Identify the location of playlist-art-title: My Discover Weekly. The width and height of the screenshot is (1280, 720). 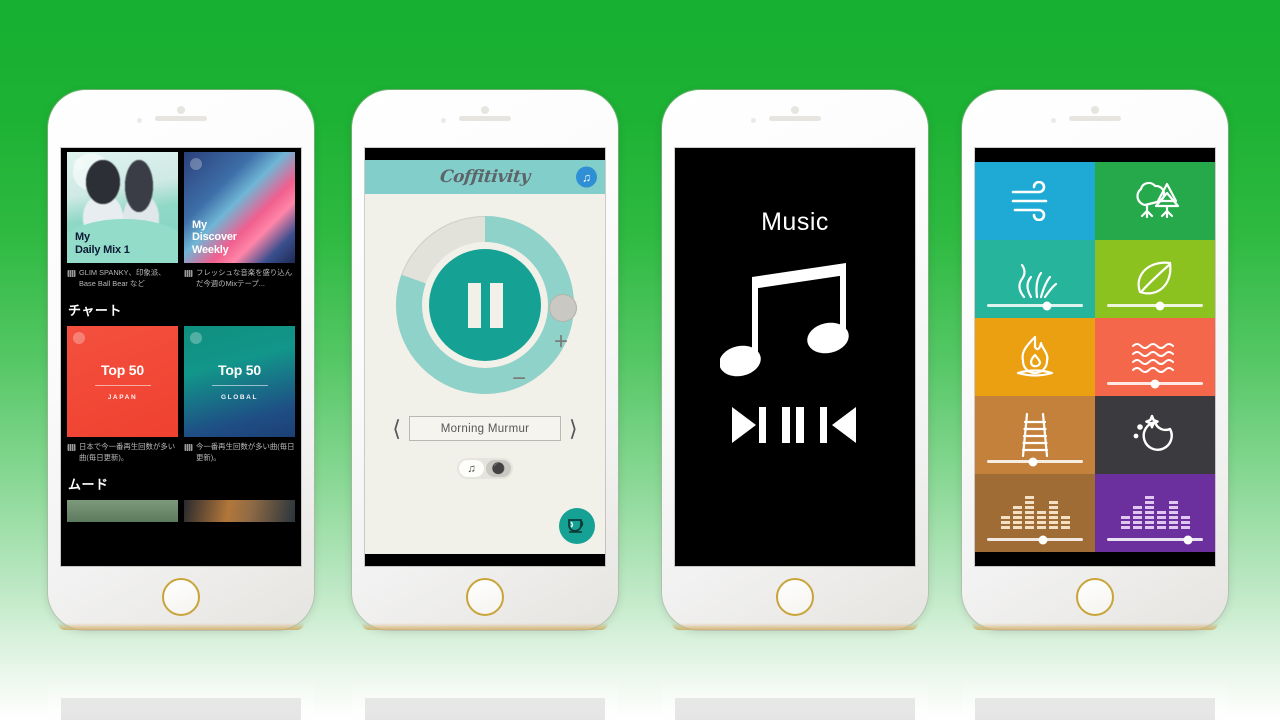
(214, 237).